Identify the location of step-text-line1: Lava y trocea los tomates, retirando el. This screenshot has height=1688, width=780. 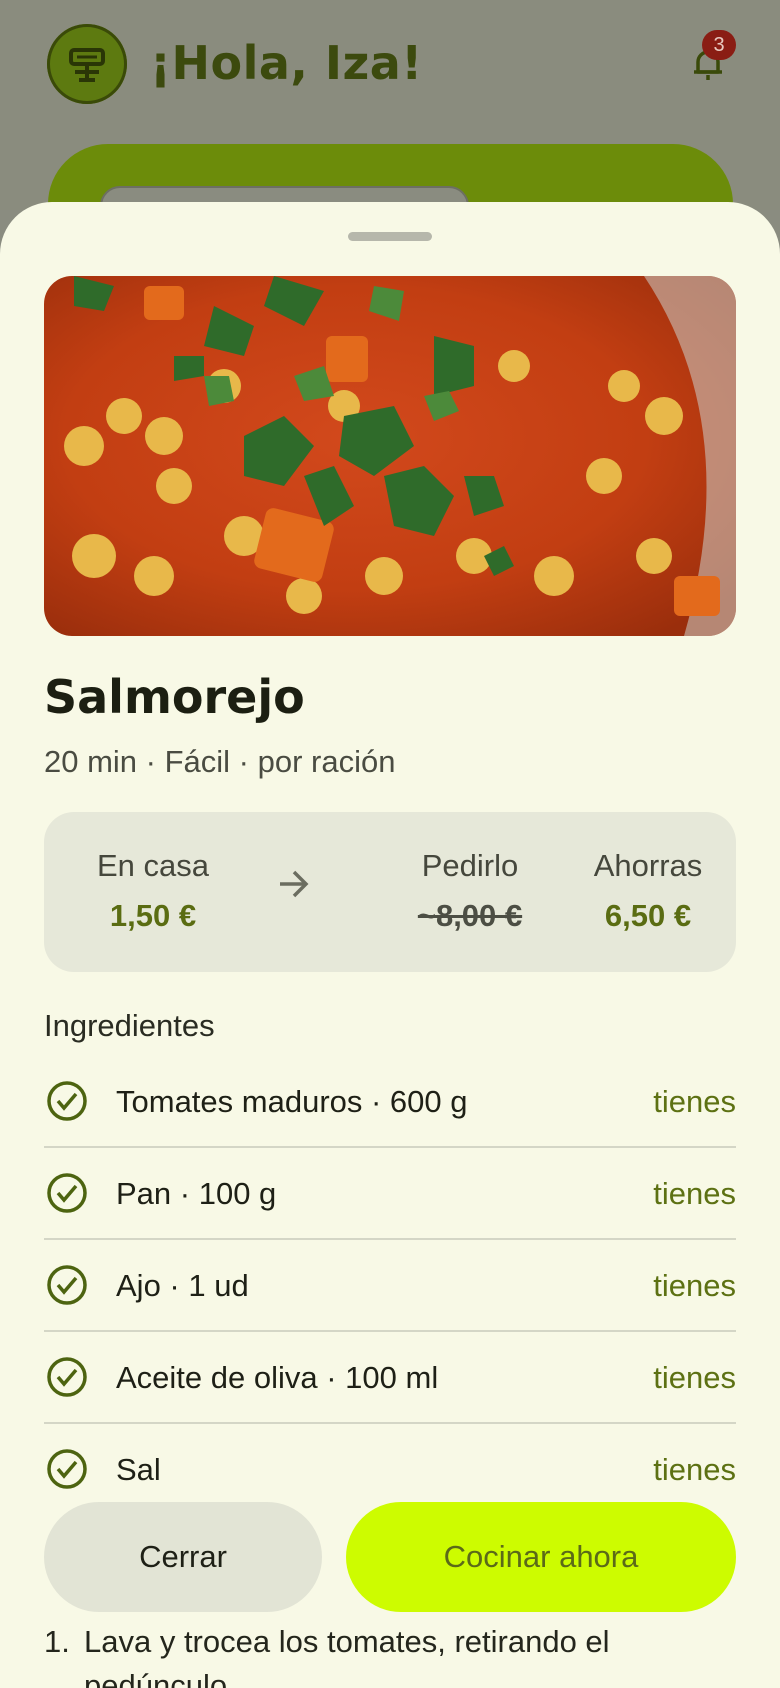
(347, 1641).